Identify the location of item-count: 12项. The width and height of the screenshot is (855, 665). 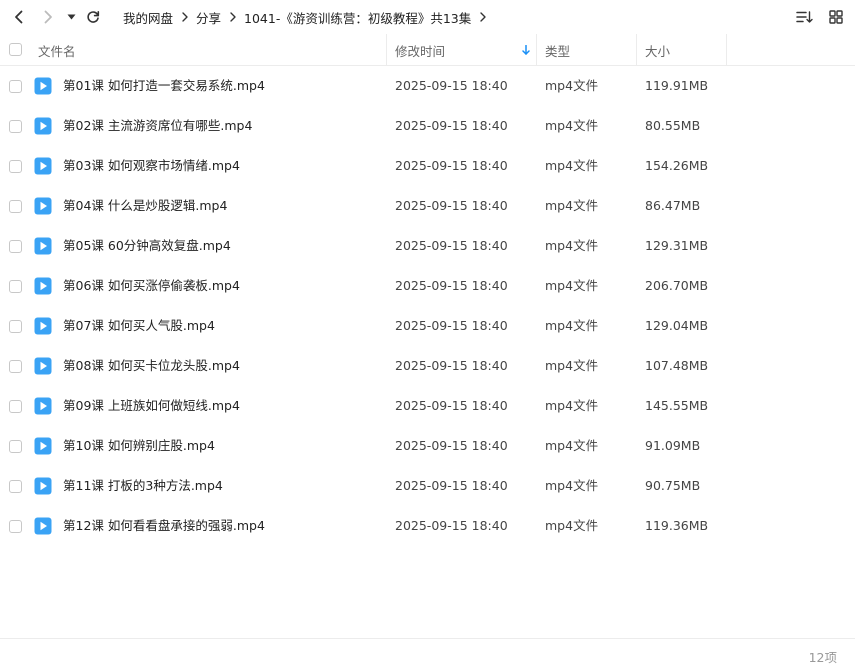
(822, 657).